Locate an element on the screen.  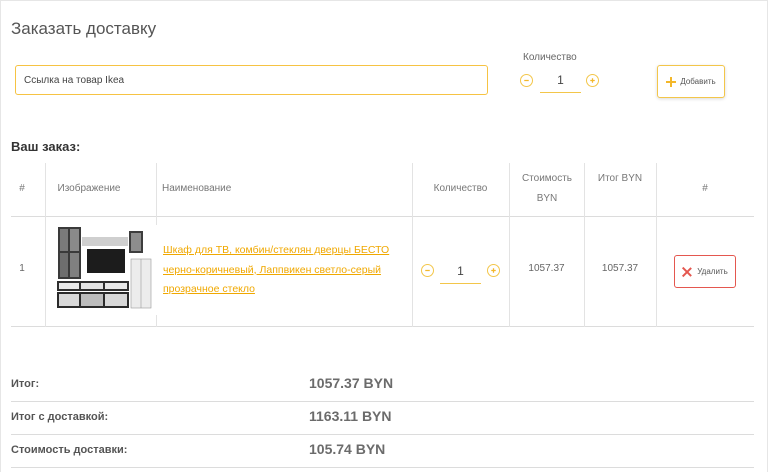
column-header-quantity: Количество is located at coordinates (460, 188).